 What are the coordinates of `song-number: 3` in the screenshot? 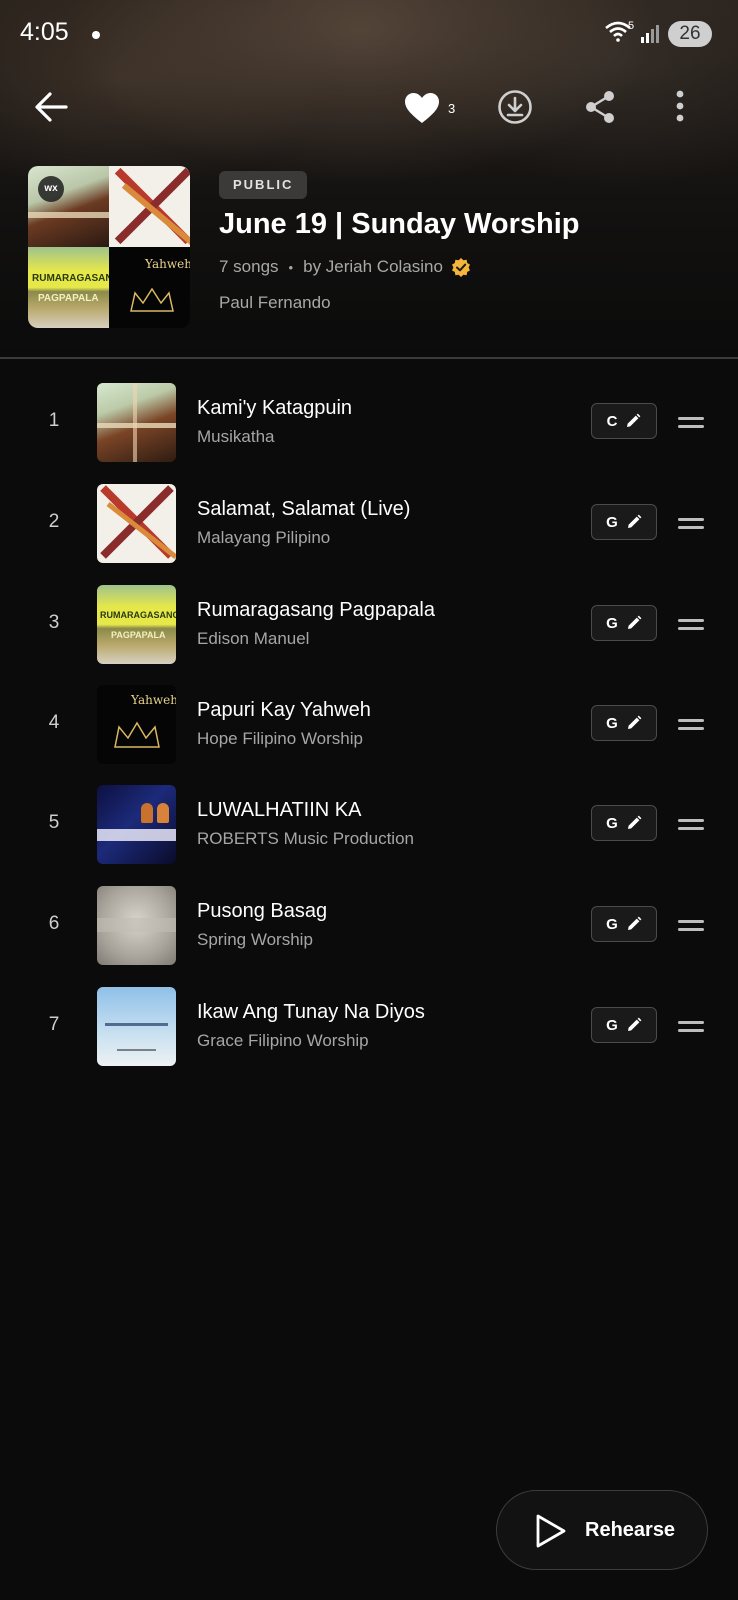 It's located at (54, 622).